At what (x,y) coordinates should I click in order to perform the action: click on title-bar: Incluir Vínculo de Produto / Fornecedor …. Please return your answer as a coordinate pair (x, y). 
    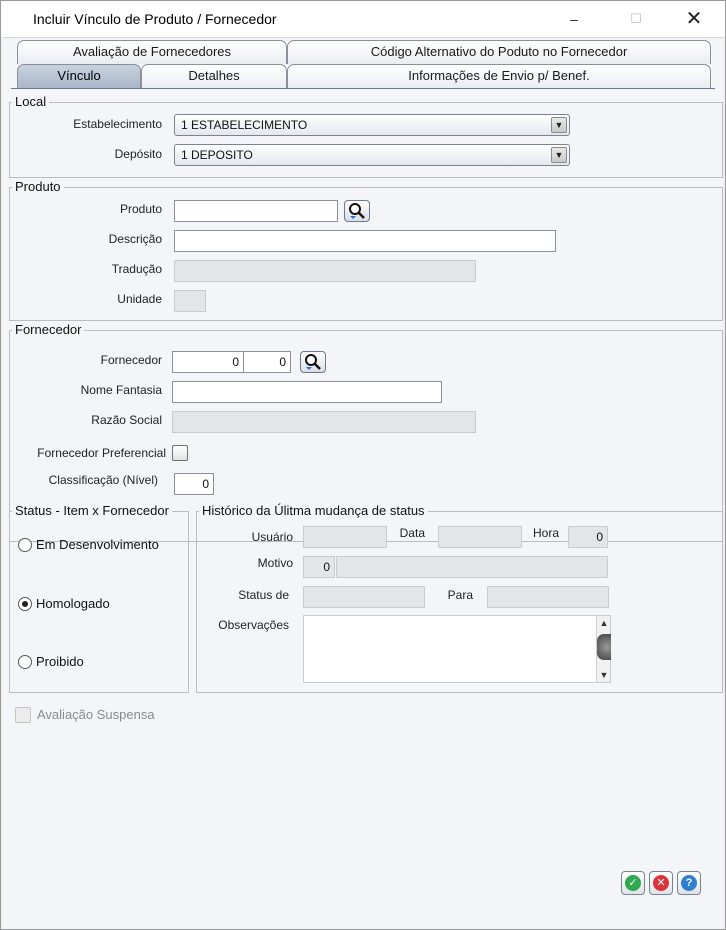
    Looking at the image, I should click on (363, 19).